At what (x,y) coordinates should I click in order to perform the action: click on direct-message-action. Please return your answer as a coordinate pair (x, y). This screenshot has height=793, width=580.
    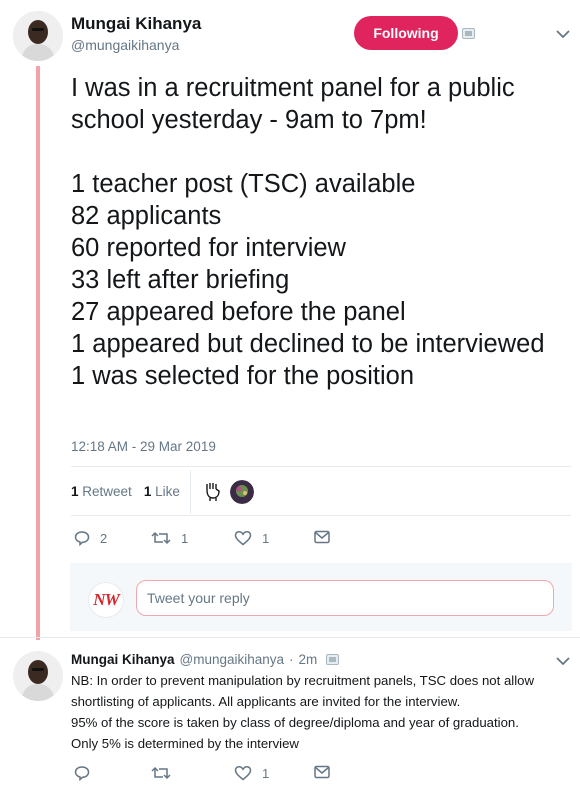
    Looking at the image, I should click on (322, 537).